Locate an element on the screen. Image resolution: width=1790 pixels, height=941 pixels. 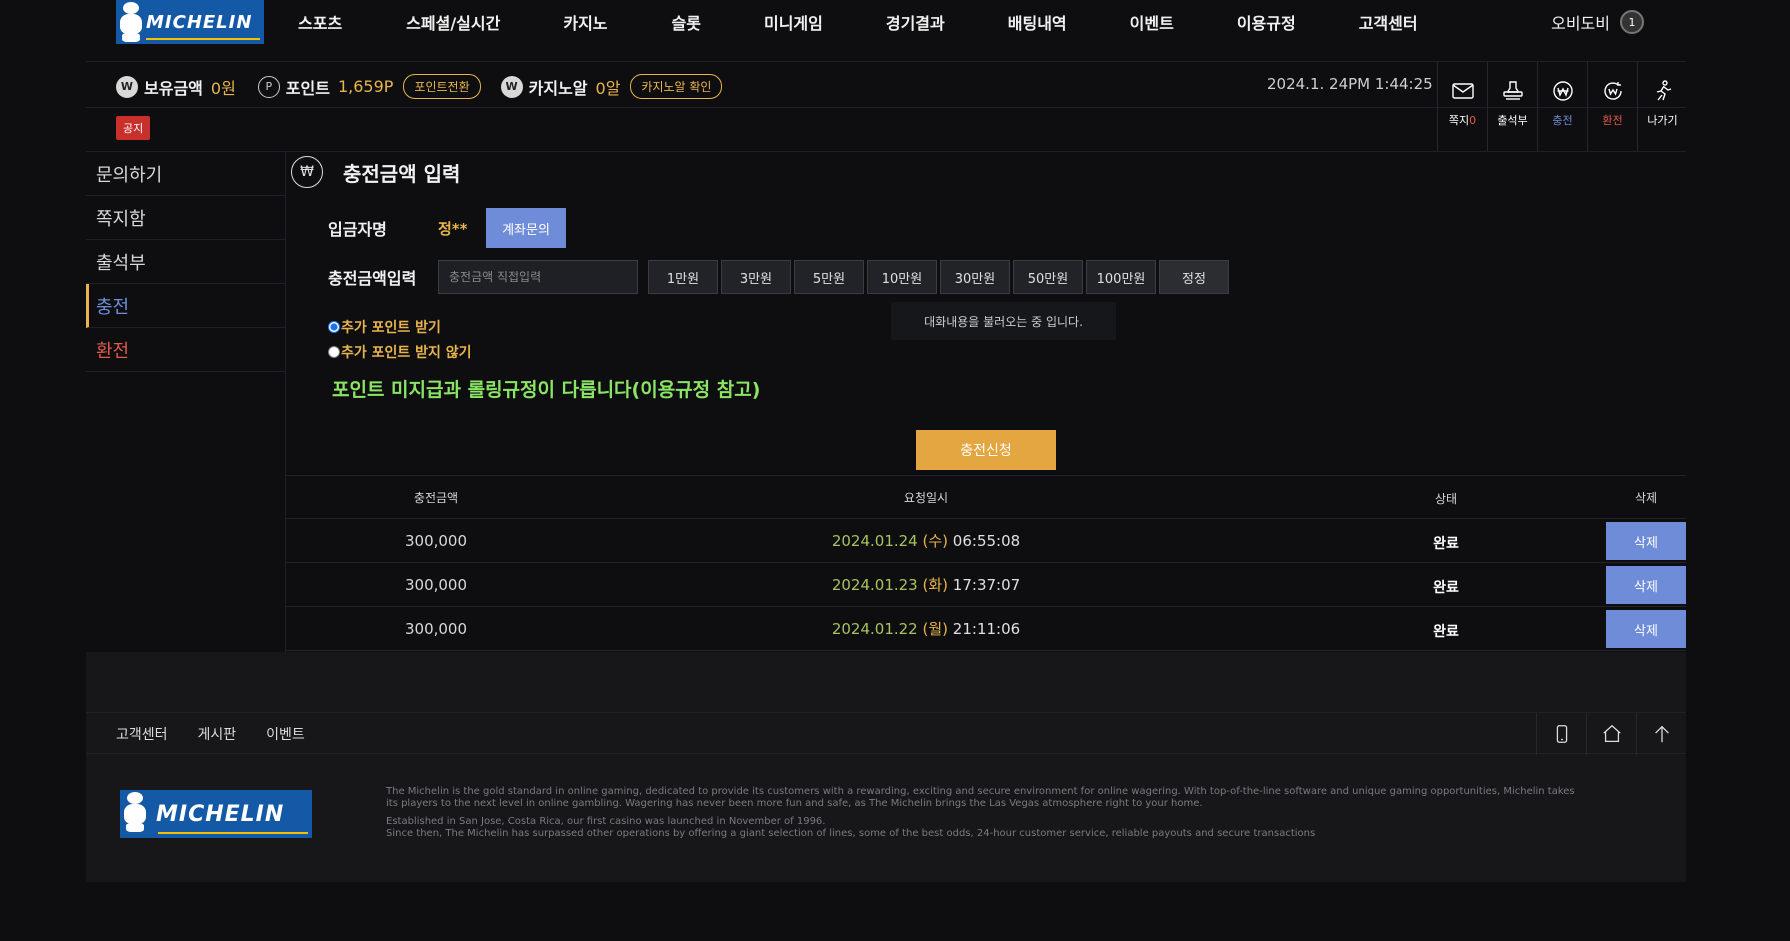
table-row: 300,000 2024.01.24 (수) 06:55:08 완료 삭제 is located at coordinates (986, 541).